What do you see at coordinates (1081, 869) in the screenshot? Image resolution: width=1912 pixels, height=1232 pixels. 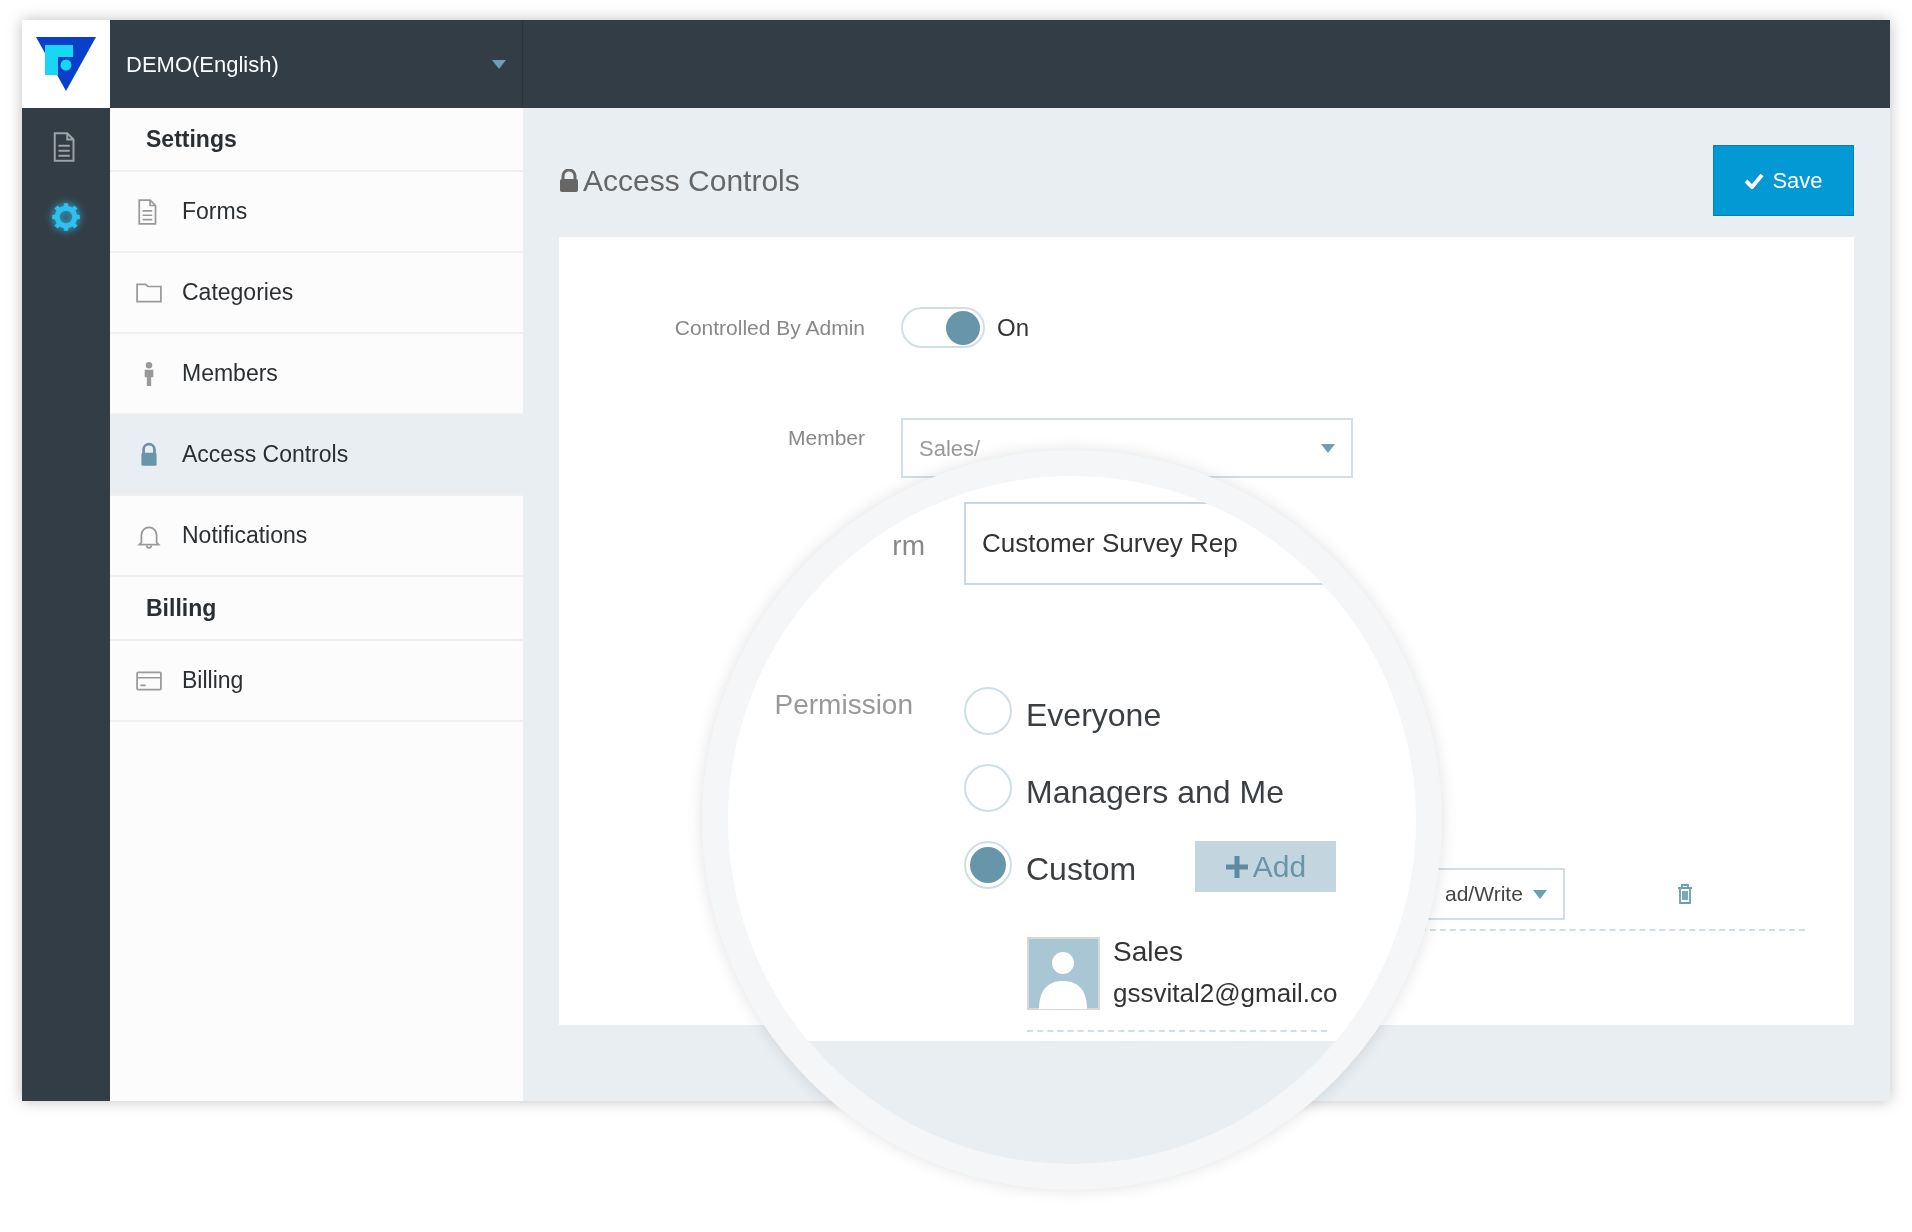 I see `radio-label: Custom` at bounding box center [1081, 869].